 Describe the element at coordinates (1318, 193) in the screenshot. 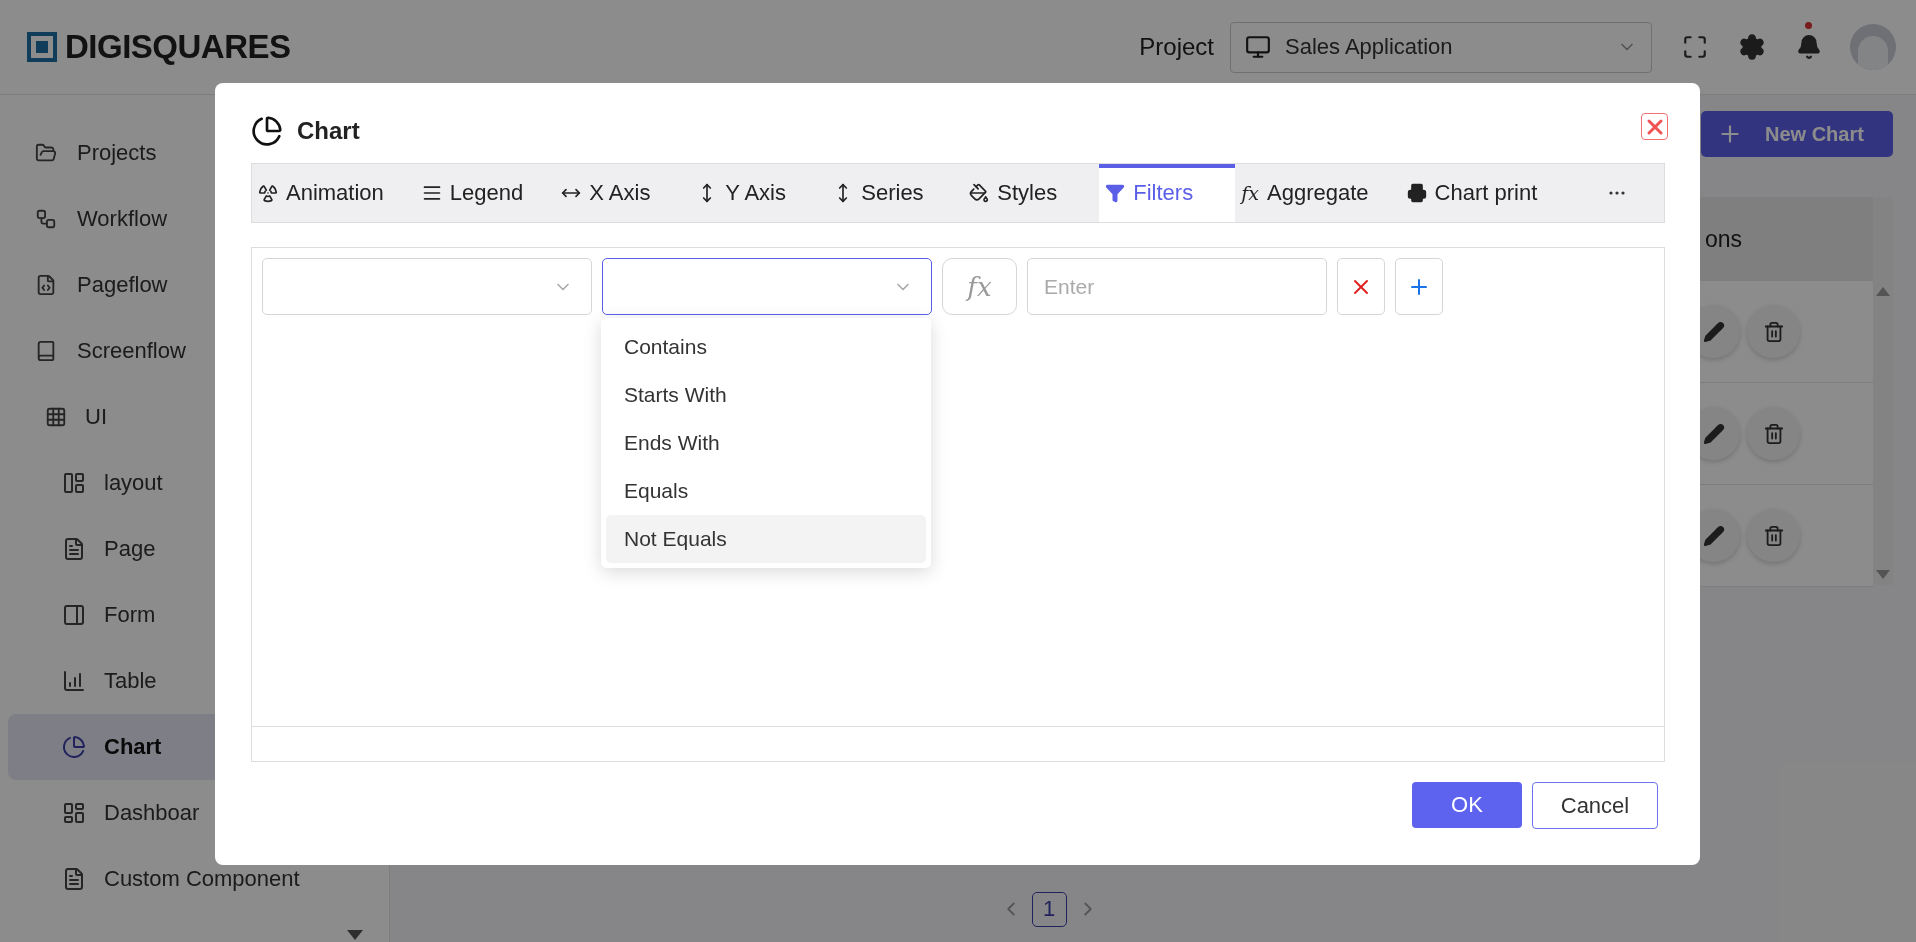

I see `tab: fx Aggregate` at that location.